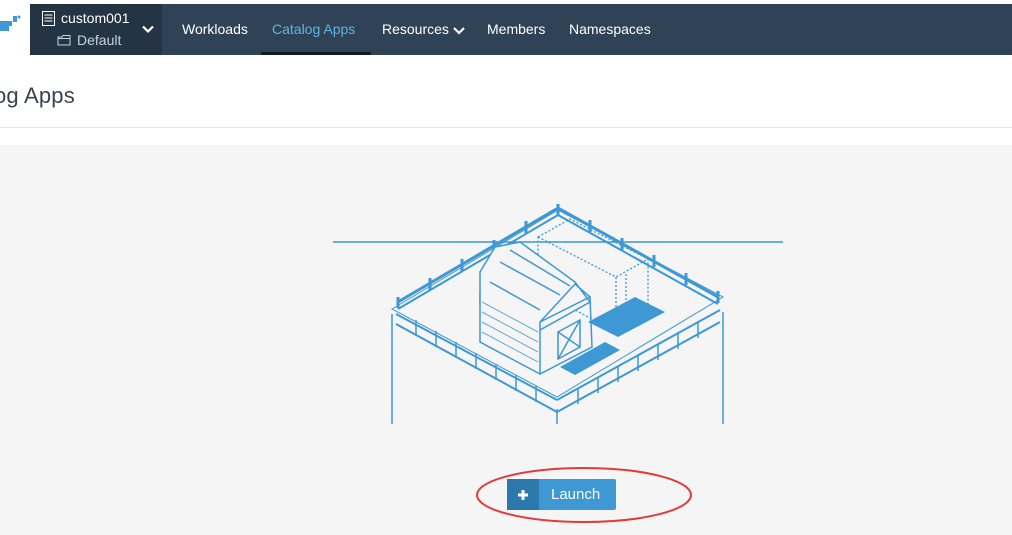  Describe the element at coordinates (215, 29) in the screenshot. I see `nav-workloads: Workloads` at that location.